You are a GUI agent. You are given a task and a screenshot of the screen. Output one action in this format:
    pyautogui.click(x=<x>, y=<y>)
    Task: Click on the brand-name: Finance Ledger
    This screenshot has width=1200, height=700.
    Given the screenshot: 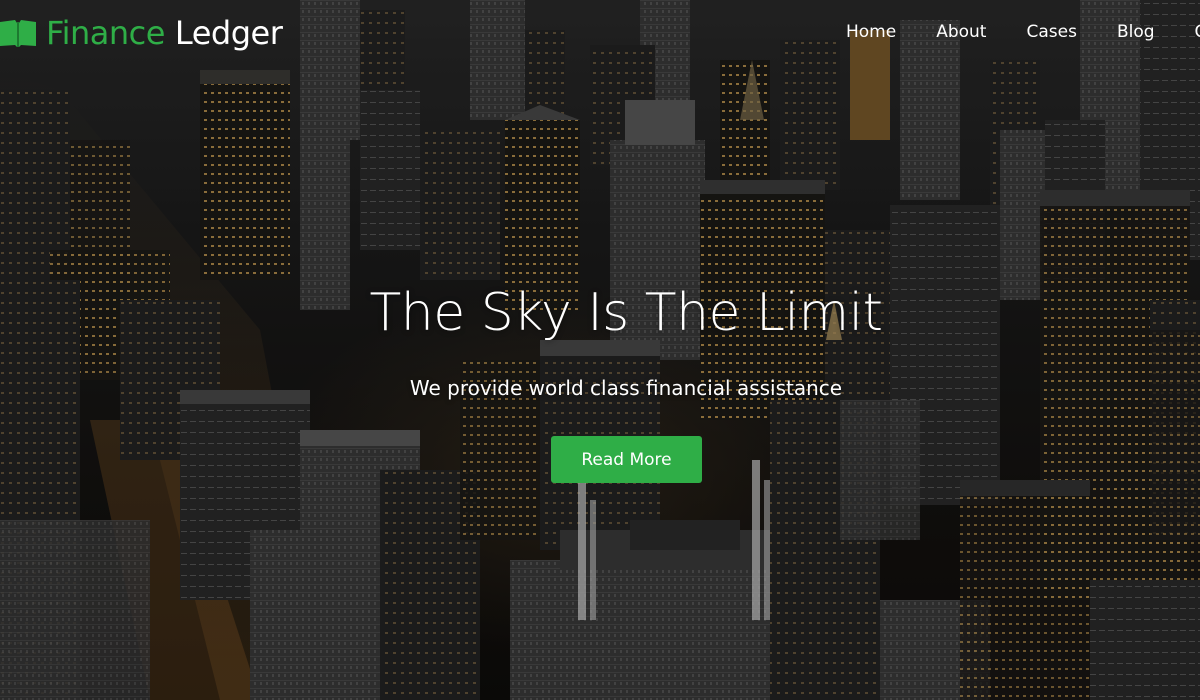 What is the action you would take?
    pyautogui.click(x=164, y=33)
    